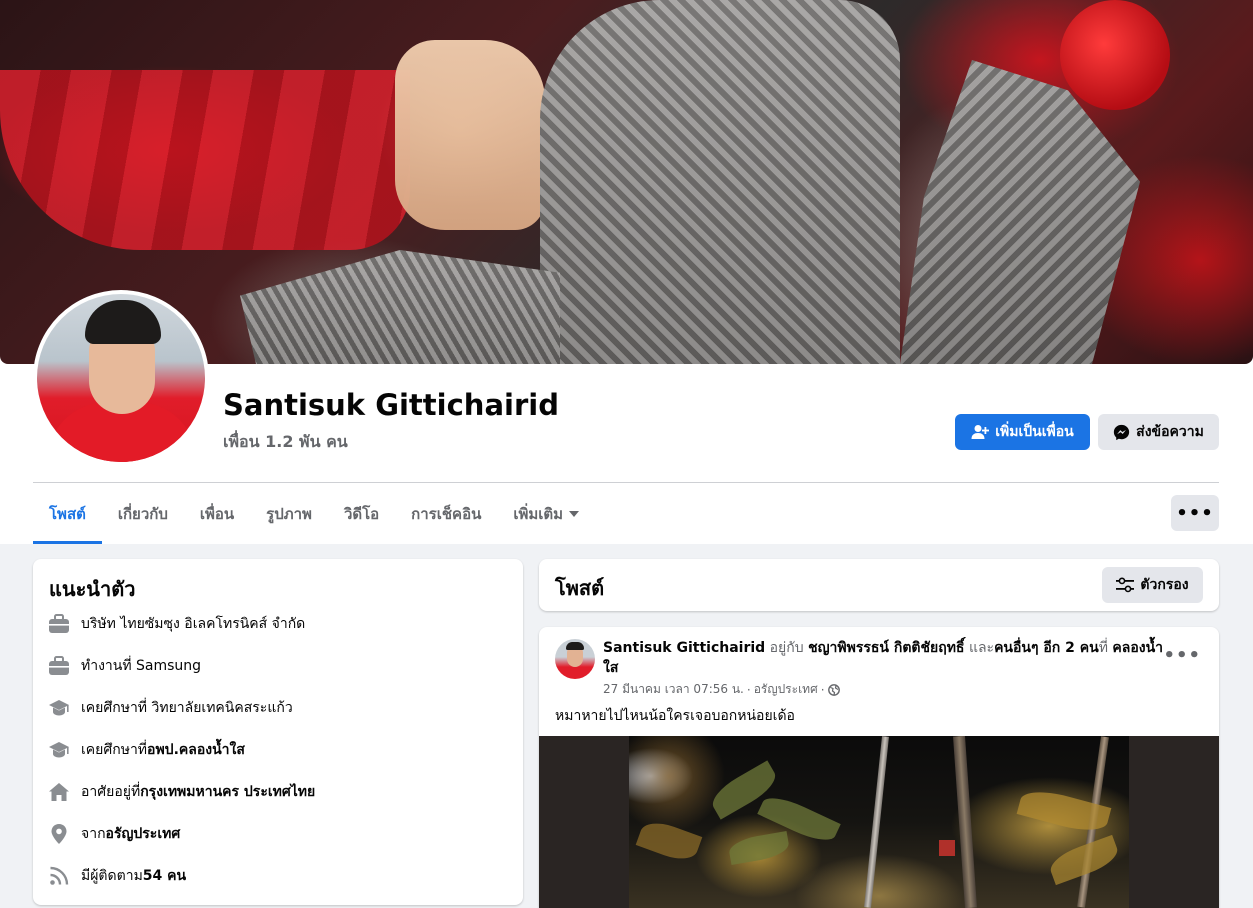  I want to click on post-tagged-person: ชญาพิพรรธน์ กิตติชัยฤทธิ์, so click(886, 648).